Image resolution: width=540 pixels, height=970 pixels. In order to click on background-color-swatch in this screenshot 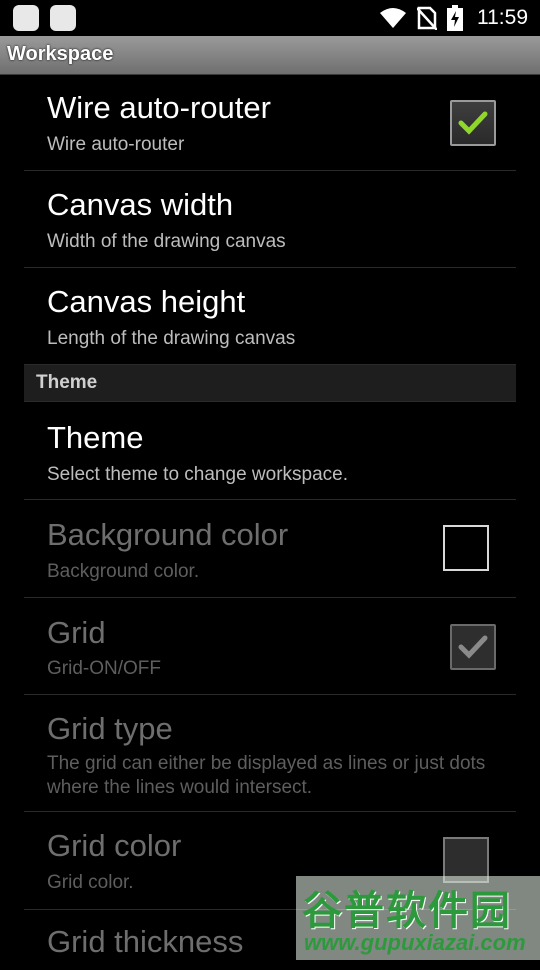, I will do `click(466, 548)`.